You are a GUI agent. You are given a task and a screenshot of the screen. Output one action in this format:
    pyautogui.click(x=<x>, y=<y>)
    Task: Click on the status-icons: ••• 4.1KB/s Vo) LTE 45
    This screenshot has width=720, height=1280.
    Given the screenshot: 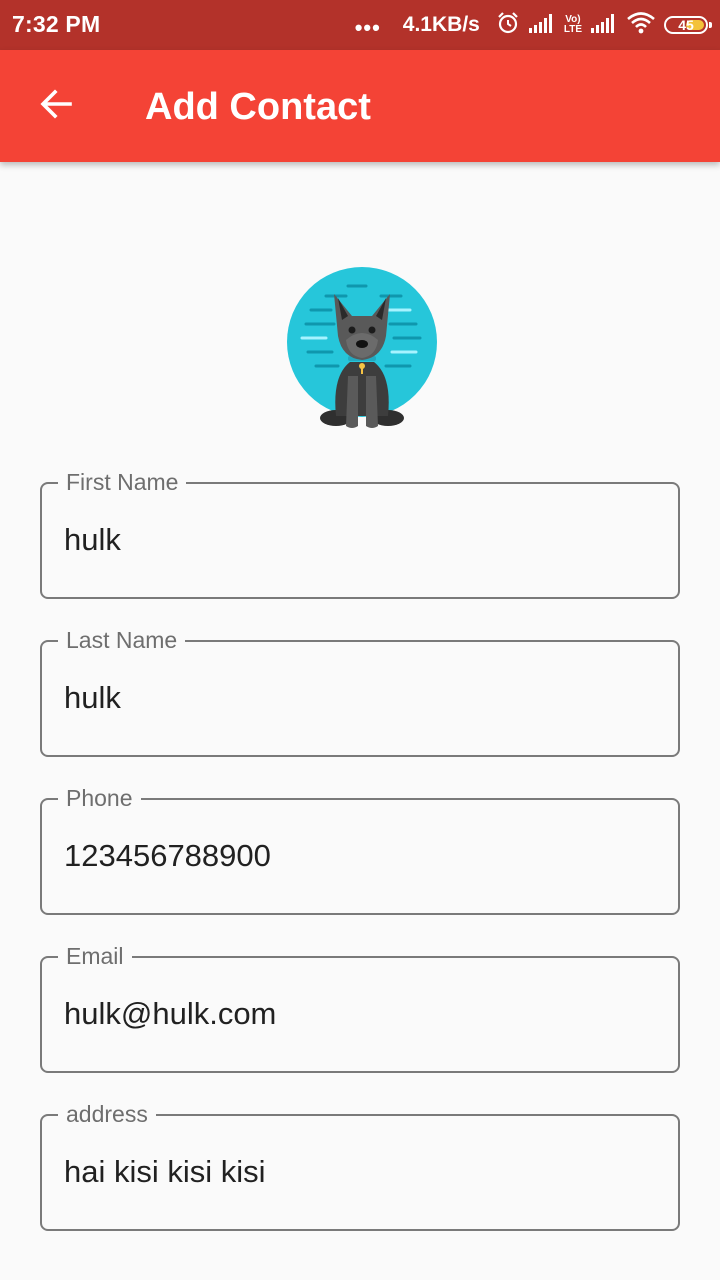 What is the action you would take?
    pyautogui.click(x=533, y=25)
    